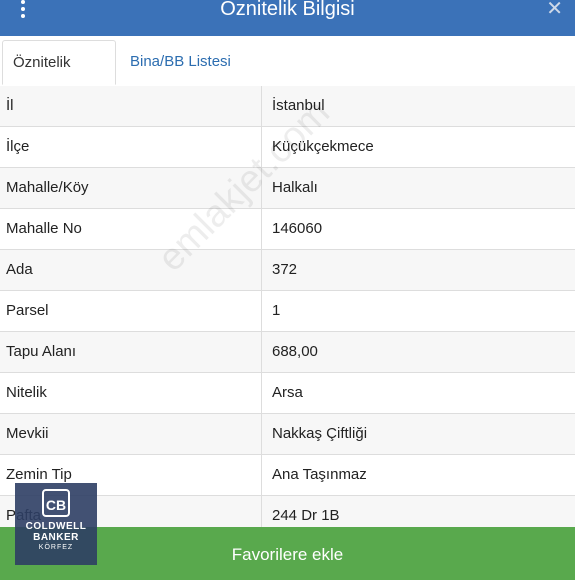  I want to click on row-value: 1, so click(276, 310).